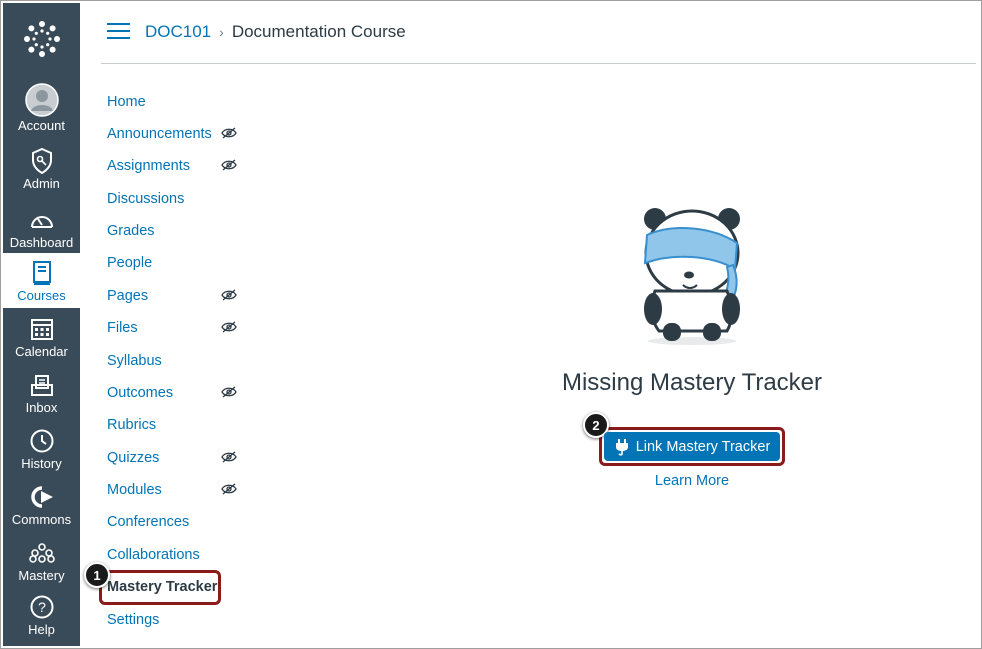  Describe the element at coordinates (621, 447) in the screenshot. I see `plug-icon` at that location.